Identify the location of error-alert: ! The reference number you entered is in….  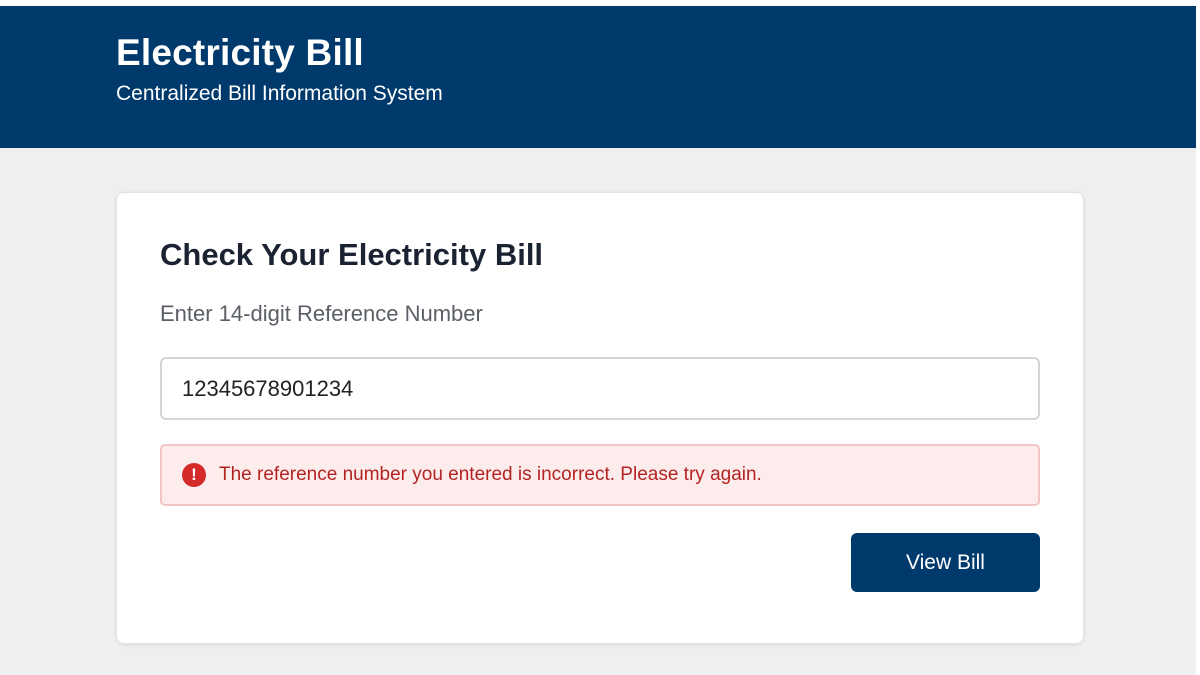
(600, 475).